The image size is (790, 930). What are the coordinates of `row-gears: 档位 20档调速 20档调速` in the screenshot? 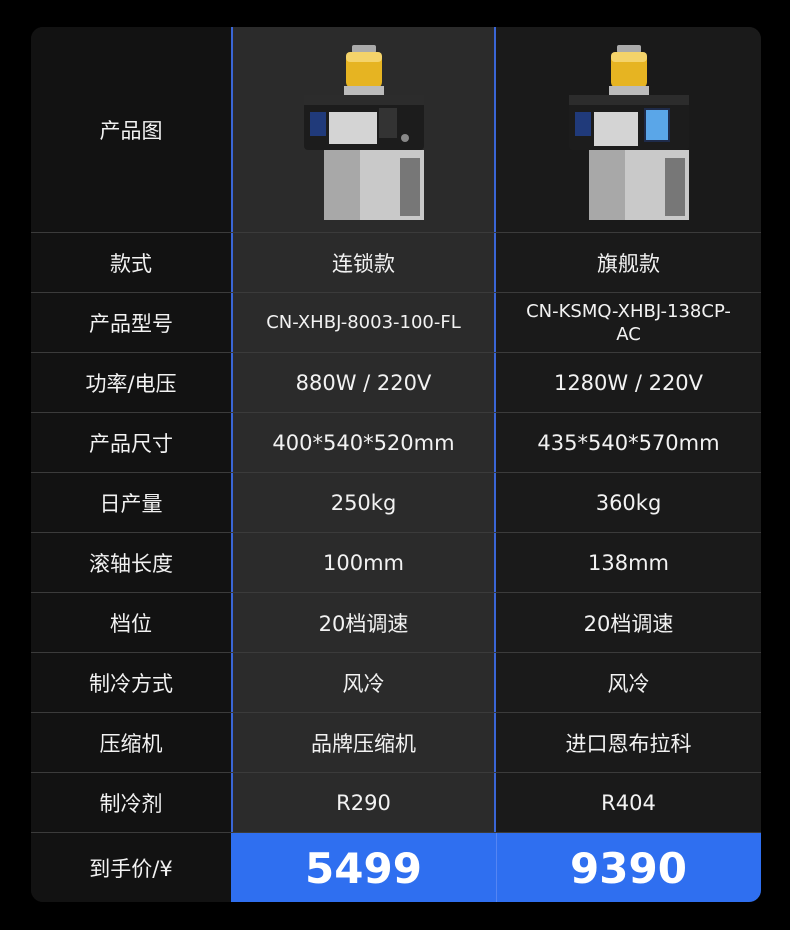 It's located at (396, 622).